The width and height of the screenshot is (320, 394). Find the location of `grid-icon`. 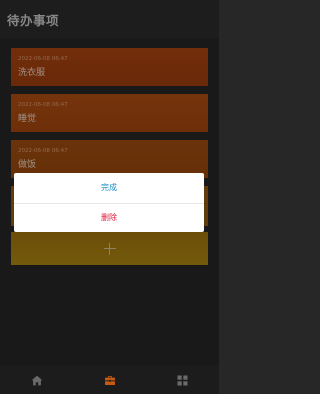

grid-icon is located at coordinates (182, 380).